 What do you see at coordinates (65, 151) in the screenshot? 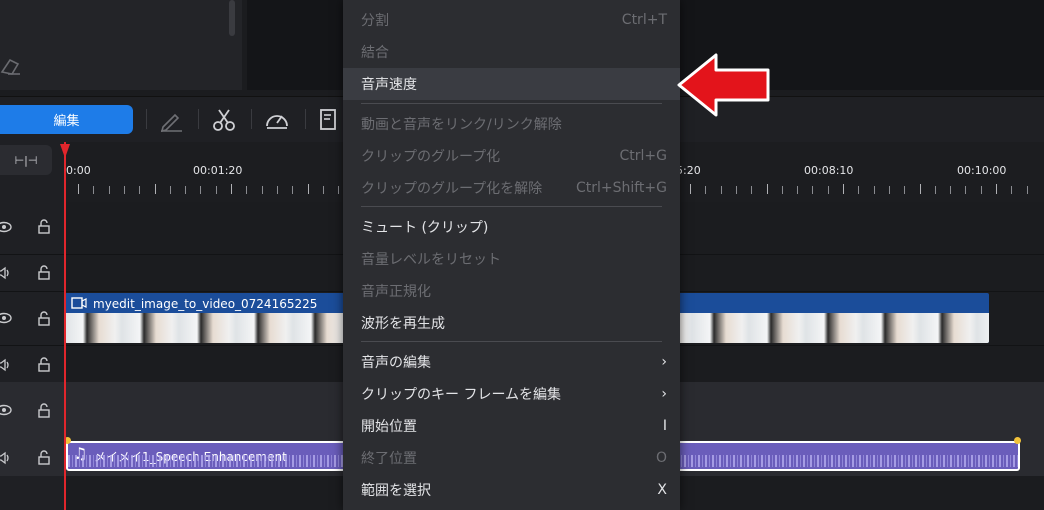
I see `playhead-handle` at bounding box center [65, 151].